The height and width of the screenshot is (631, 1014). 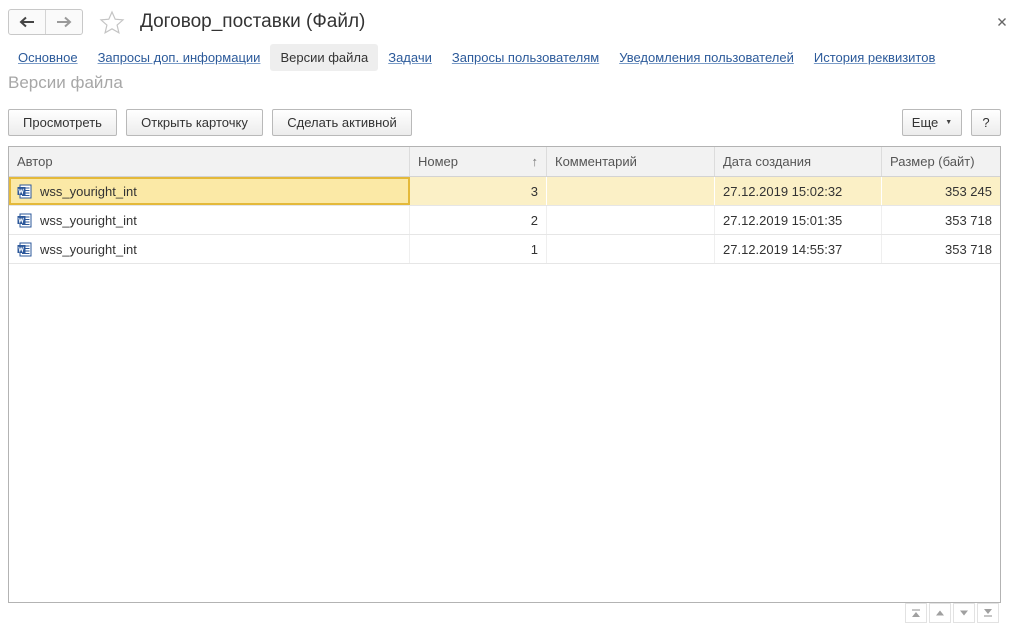 I want to click on tab-user-notifications: Уведомления пользователей, so click(x=706, y=57).